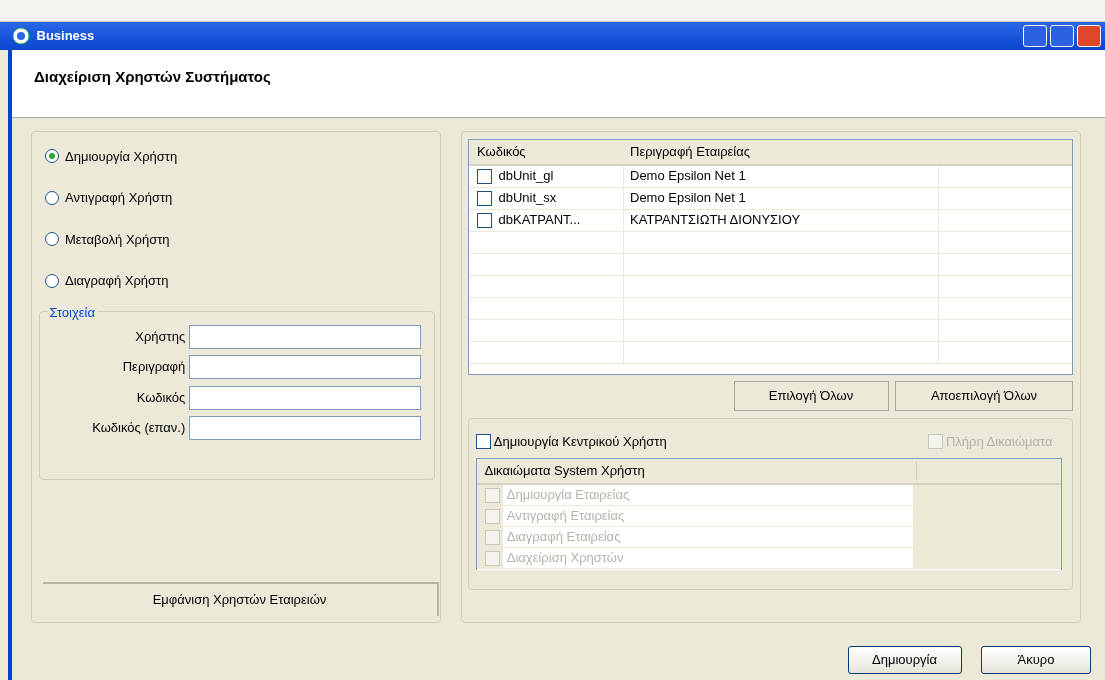  What do you see at coordinates (707, 495) in the screenshot?
I see `checkbox-label: Δημιουργία Εταιρείας` at bounding box center [707, 495].